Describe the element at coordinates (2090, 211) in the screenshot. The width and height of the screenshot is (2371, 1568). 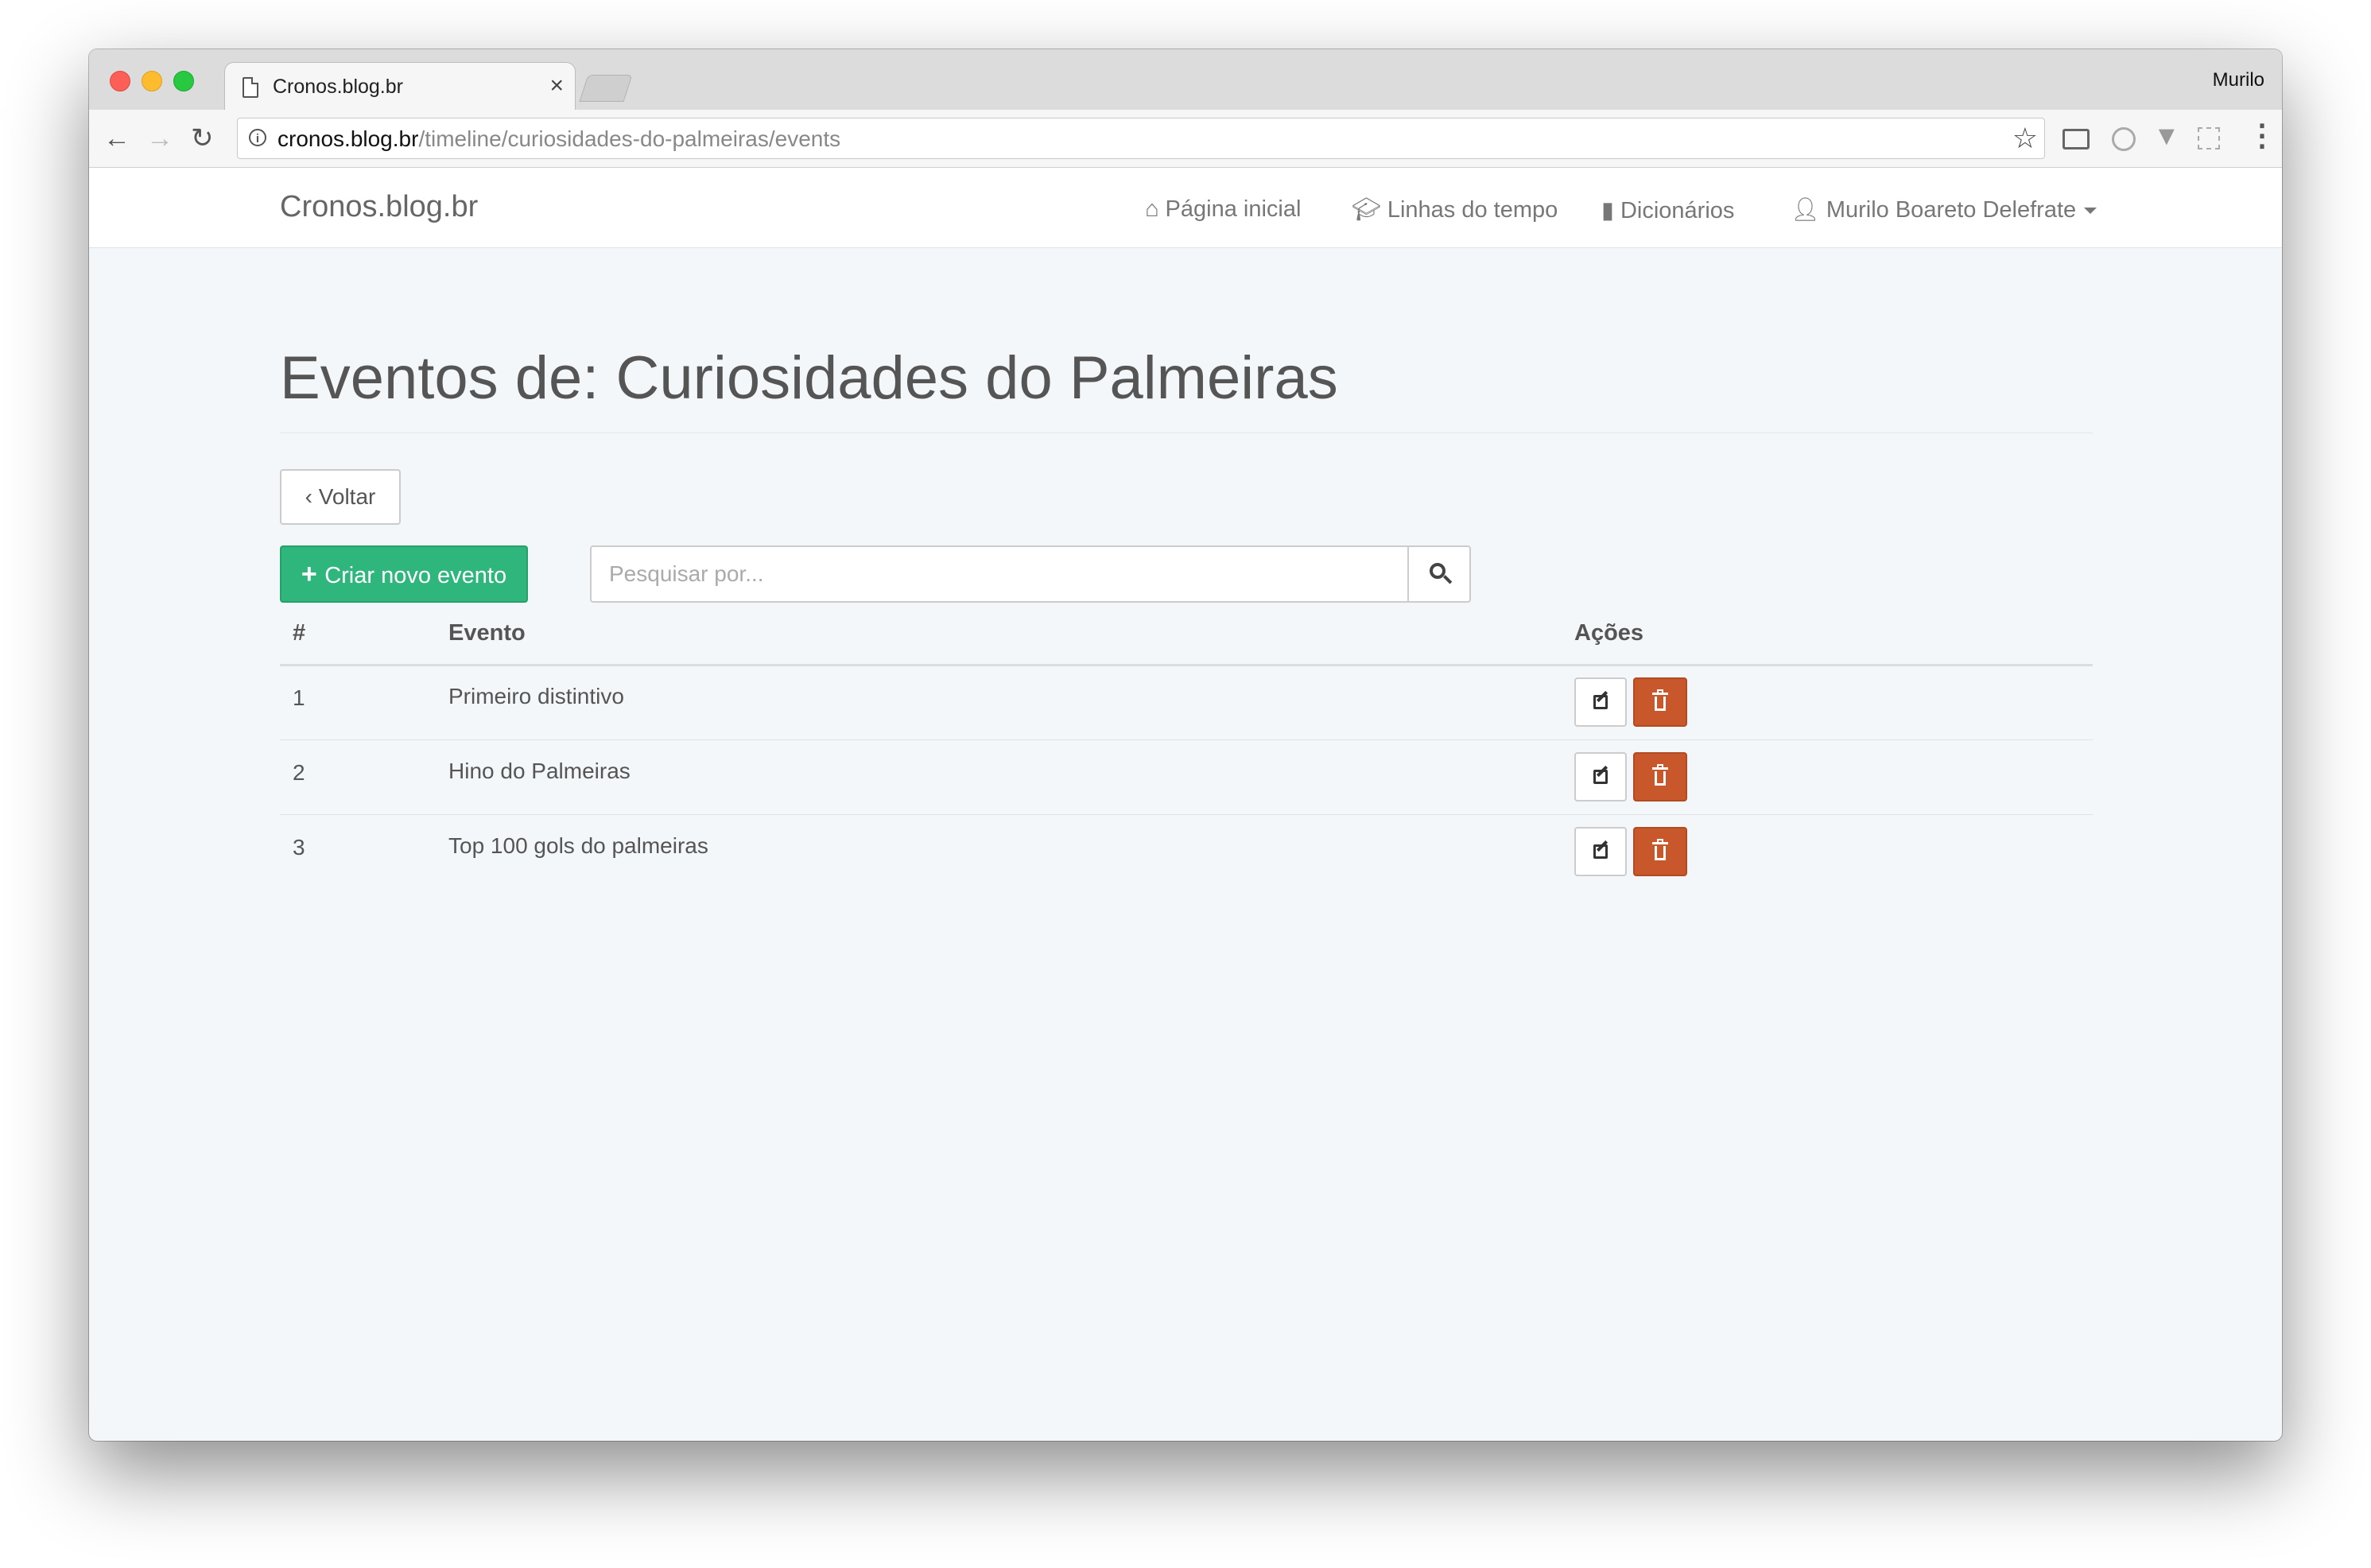
I see `caret-down-icon` at that location.